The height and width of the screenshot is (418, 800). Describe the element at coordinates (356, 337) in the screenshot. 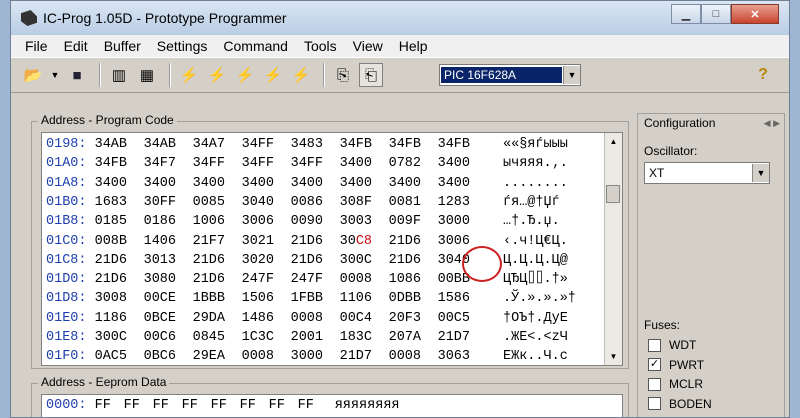

I see `hex-word: 183C` at that location.